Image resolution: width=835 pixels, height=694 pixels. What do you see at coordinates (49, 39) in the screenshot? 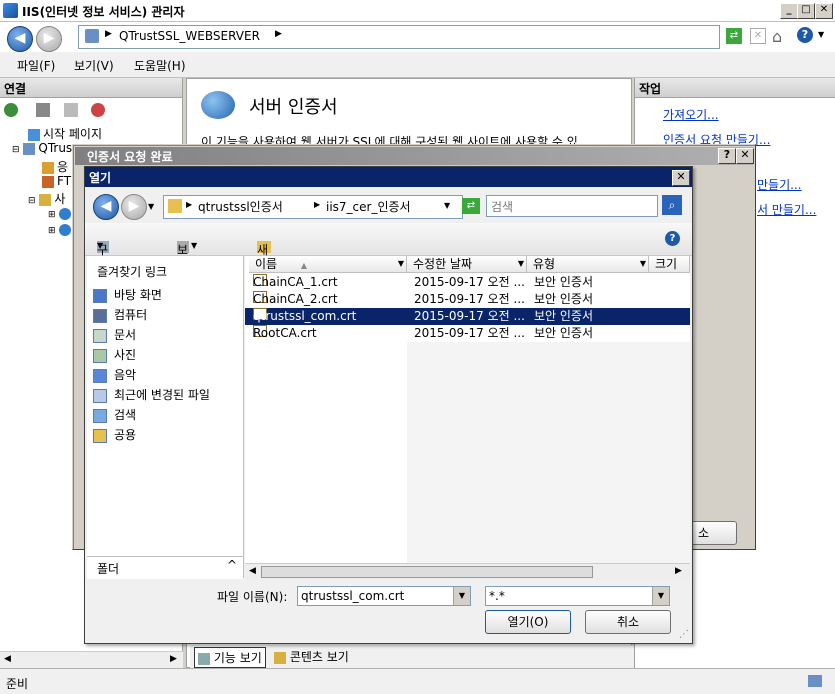
I see `forward-button: ▶` at bounding box center [49, 39].